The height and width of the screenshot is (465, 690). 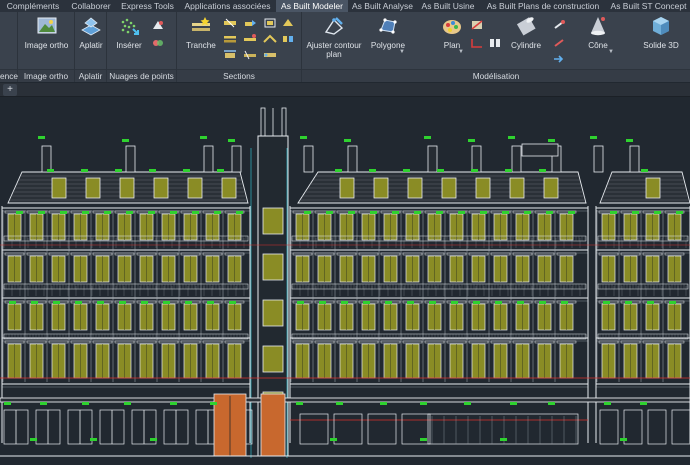 What do you see at coordinates (526, 32) in the screenshot?
I see `cylindre-button: Cylindre` at bounding box center [526, 32].